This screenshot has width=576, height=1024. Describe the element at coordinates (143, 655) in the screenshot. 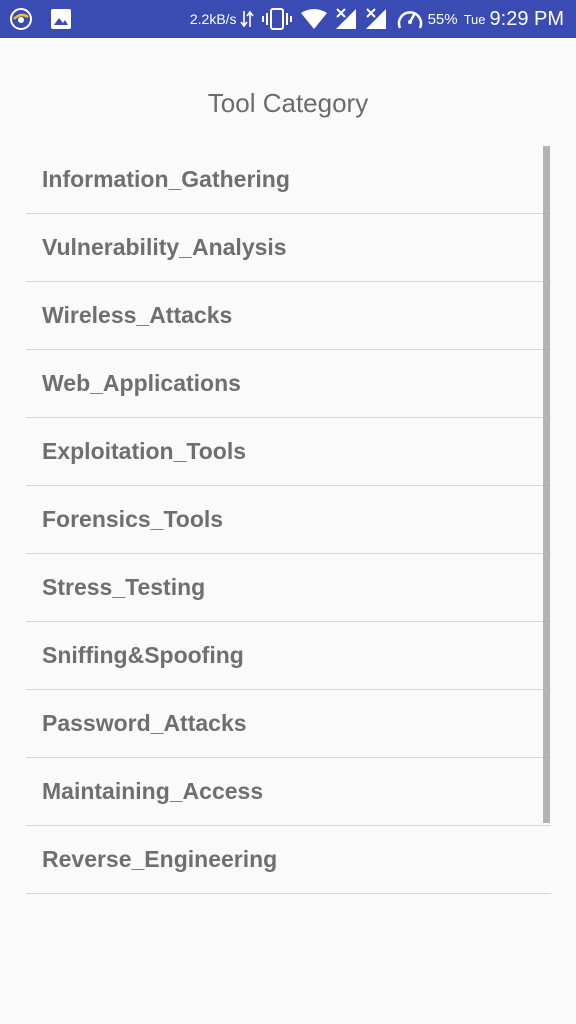

I see `list-item-label: Sniffing&Spoofing` at that location.